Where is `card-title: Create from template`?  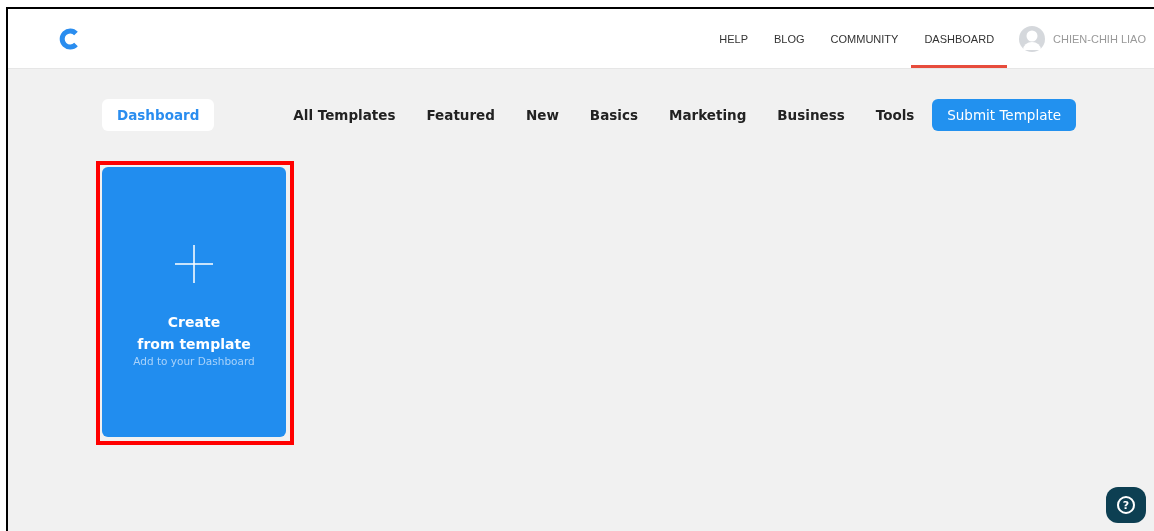
card-title: Create from template is located at coordinates (194, 333).